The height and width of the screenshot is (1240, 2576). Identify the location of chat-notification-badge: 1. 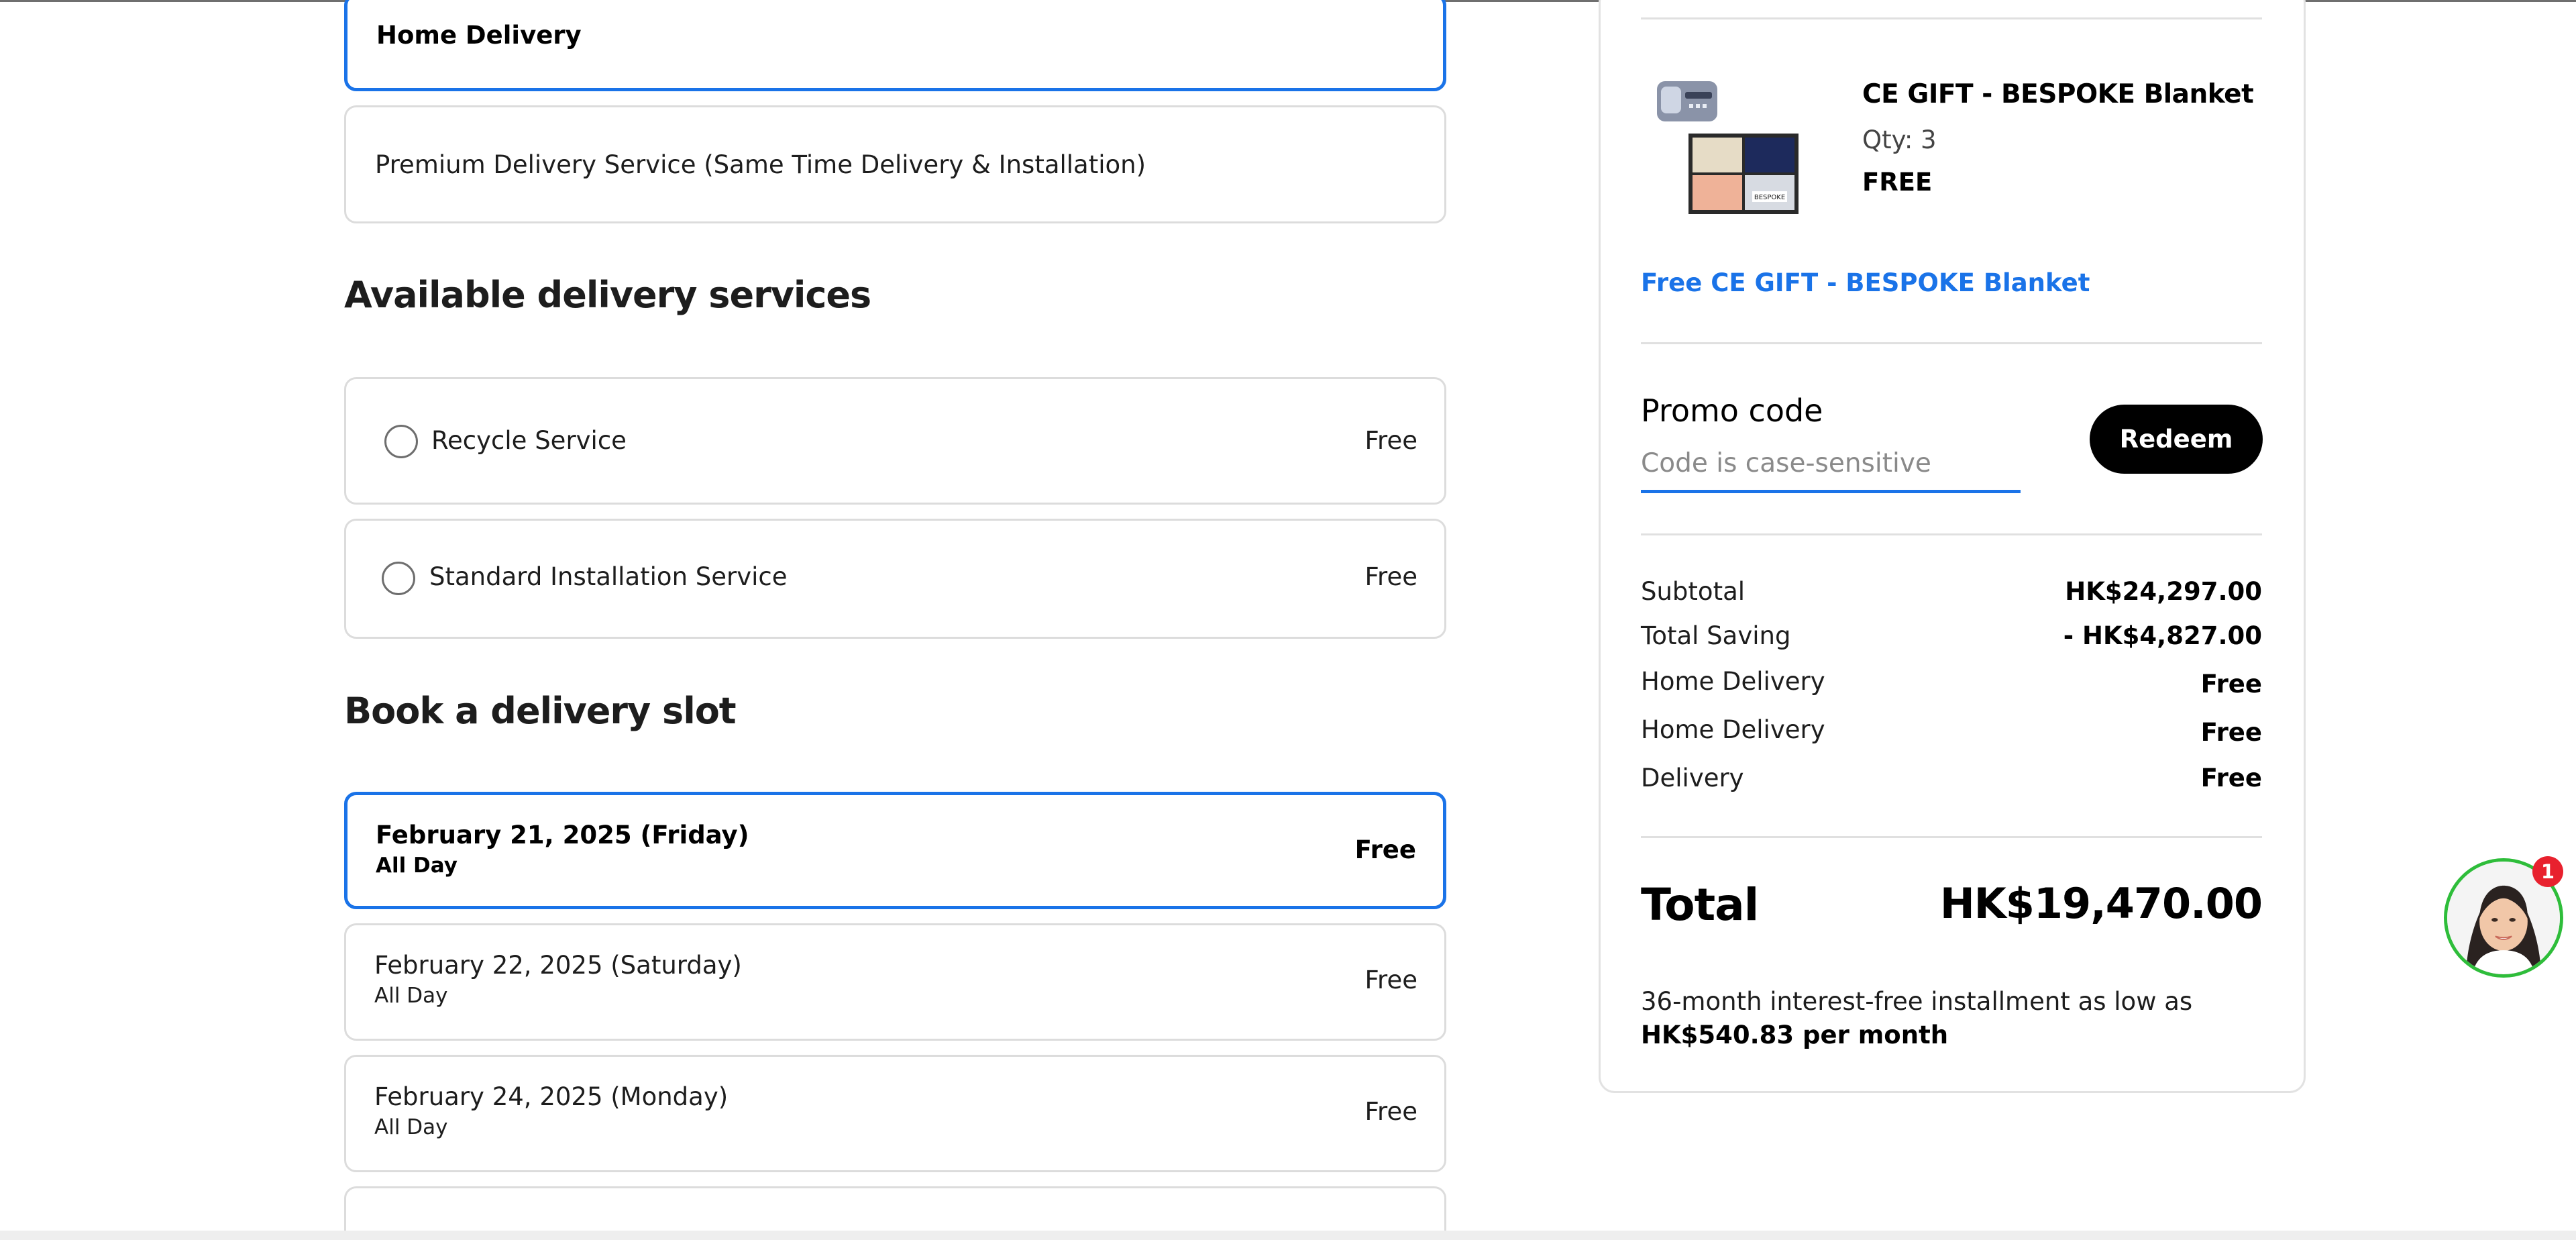
(2547, 871).